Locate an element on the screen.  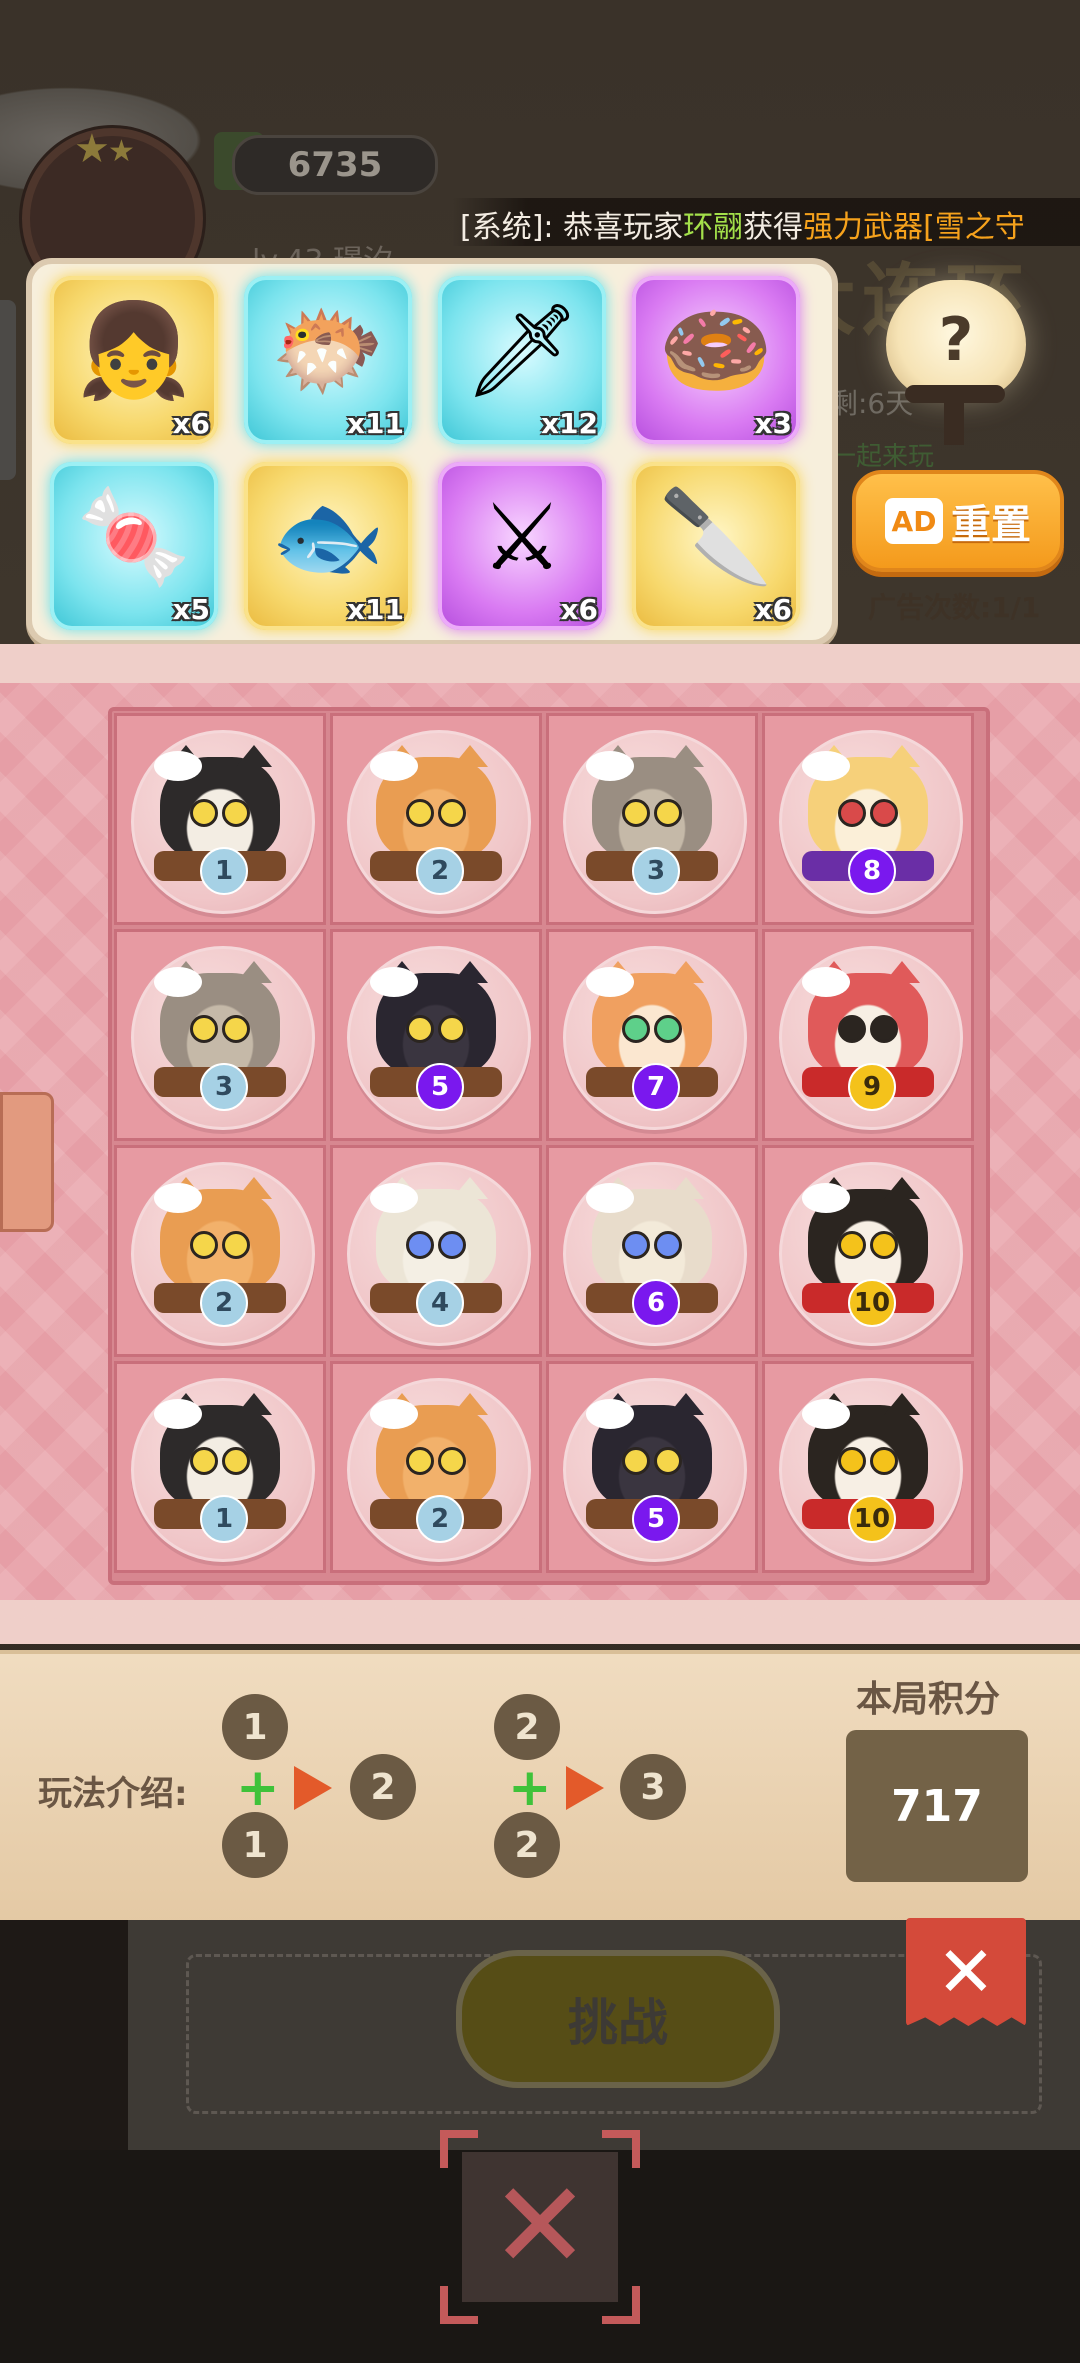
cat-piece: 9 is located at coordinates (871, 1038).